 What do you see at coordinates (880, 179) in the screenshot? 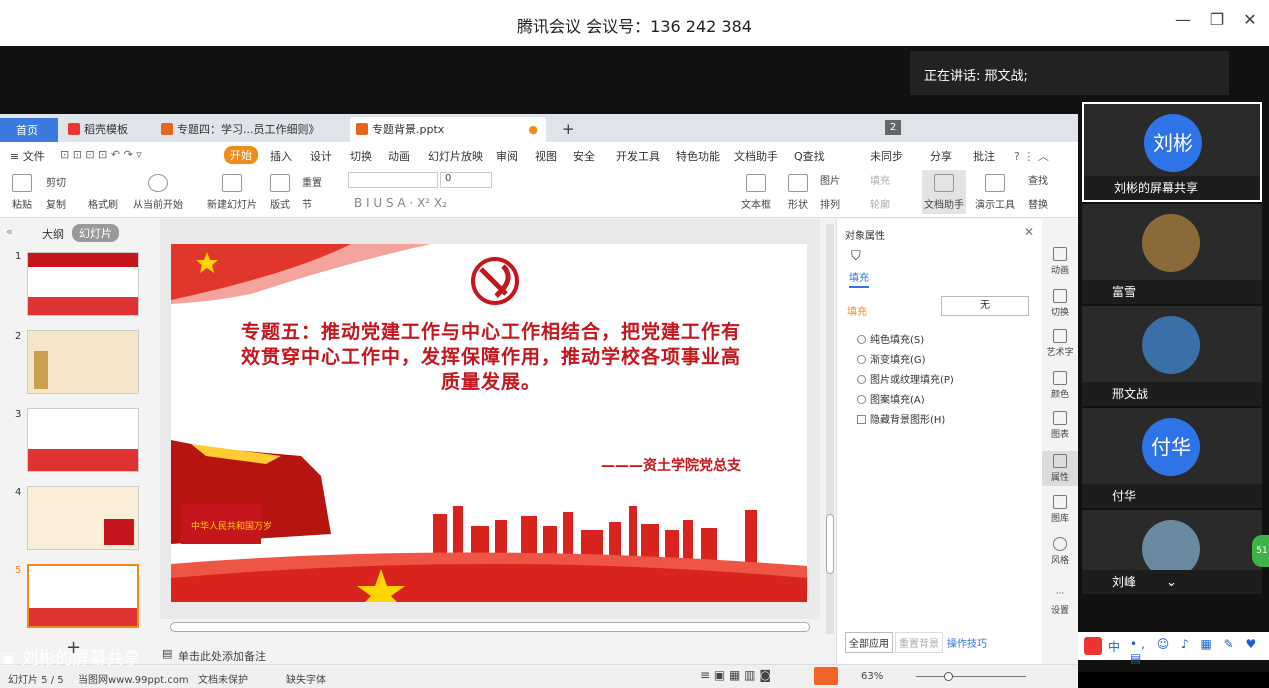
I see `fill-button: 填充` at bounding box center [880, 179].